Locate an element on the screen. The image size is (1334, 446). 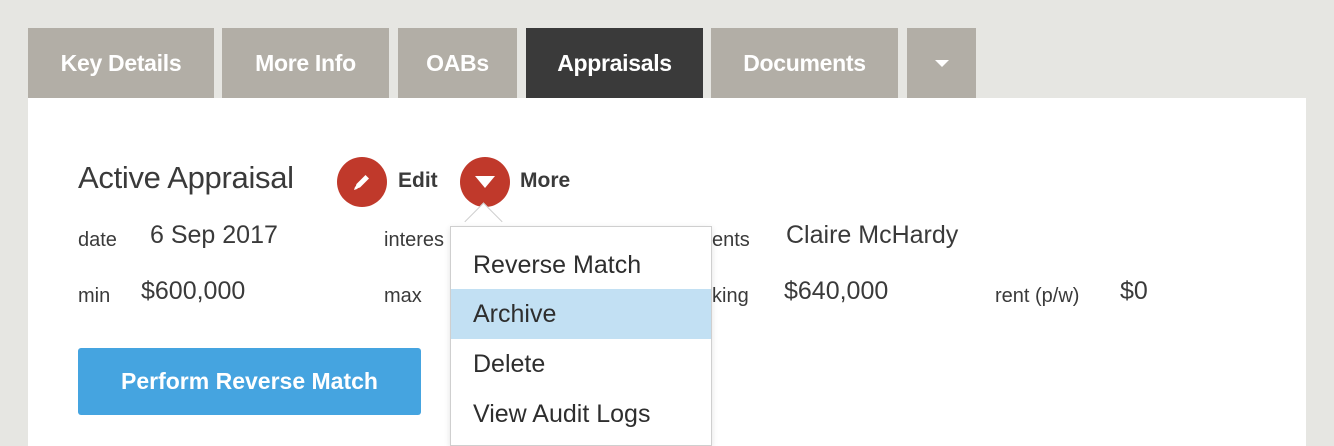
caret-down-icon is located at coordinates (485, 182).